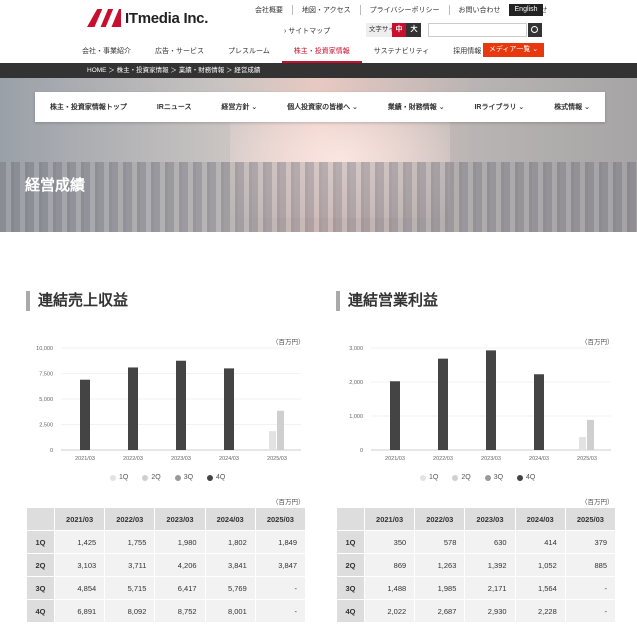 Image resolution: width=637 pixels, height=625 pixels. I want to click on subnav-item: 株主・投資家情報トップ, so click(88, 107).